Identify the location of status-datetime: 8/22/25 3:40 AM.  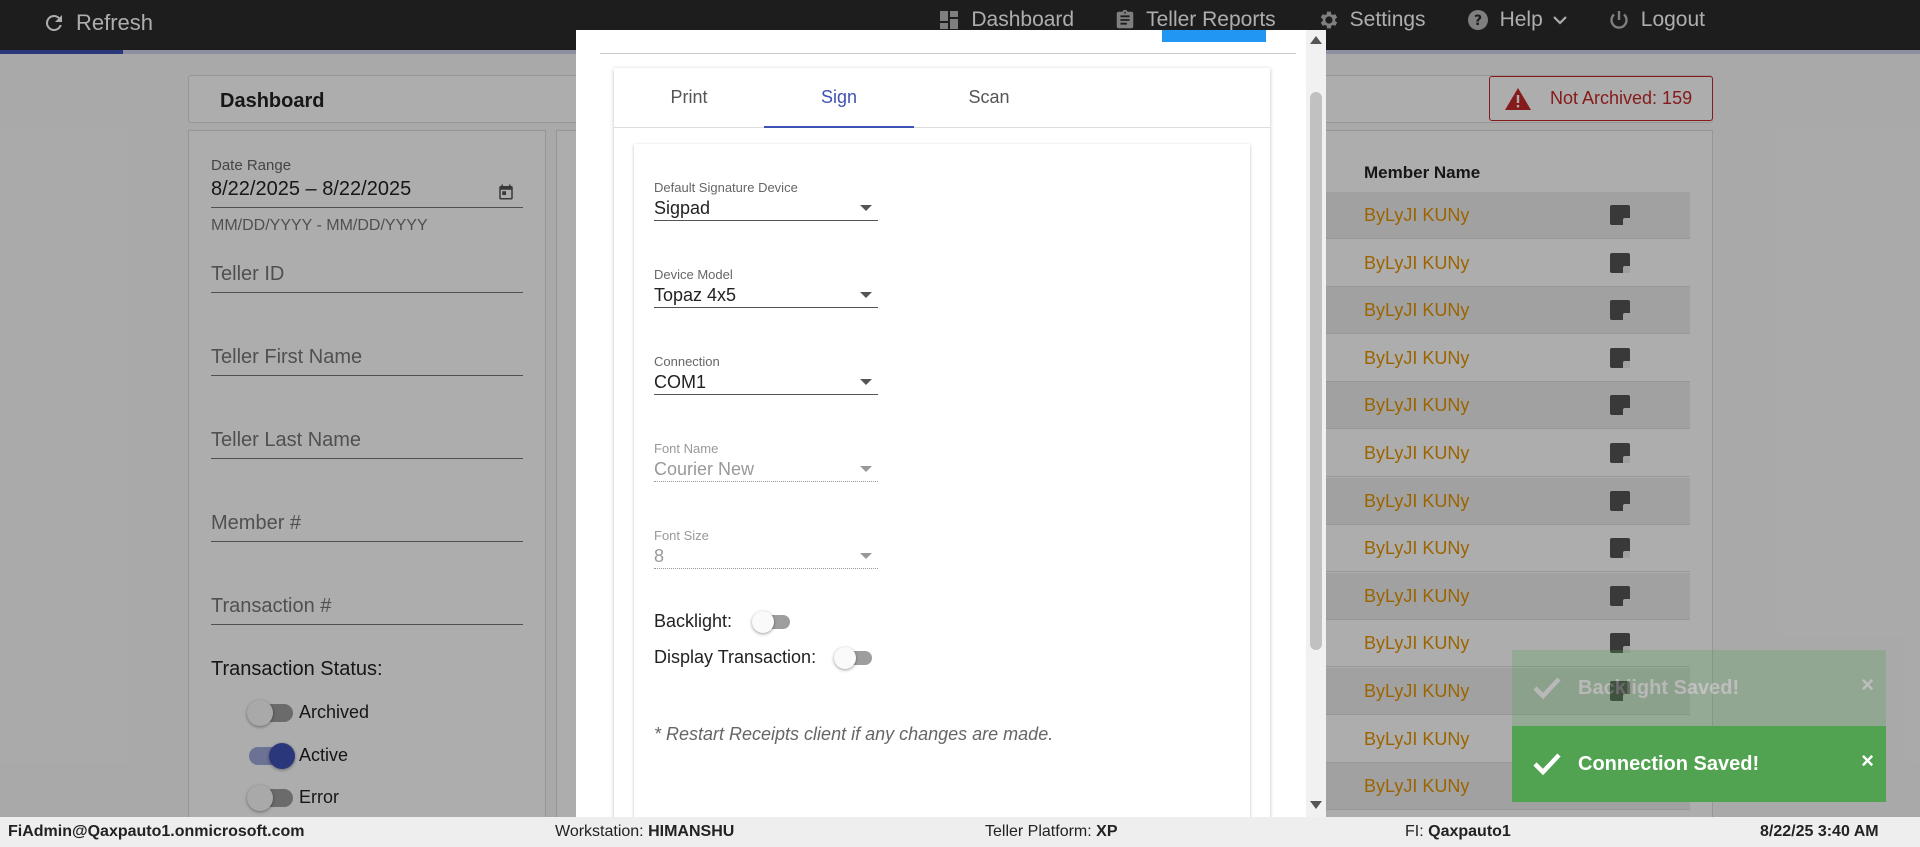
(1819, 831).